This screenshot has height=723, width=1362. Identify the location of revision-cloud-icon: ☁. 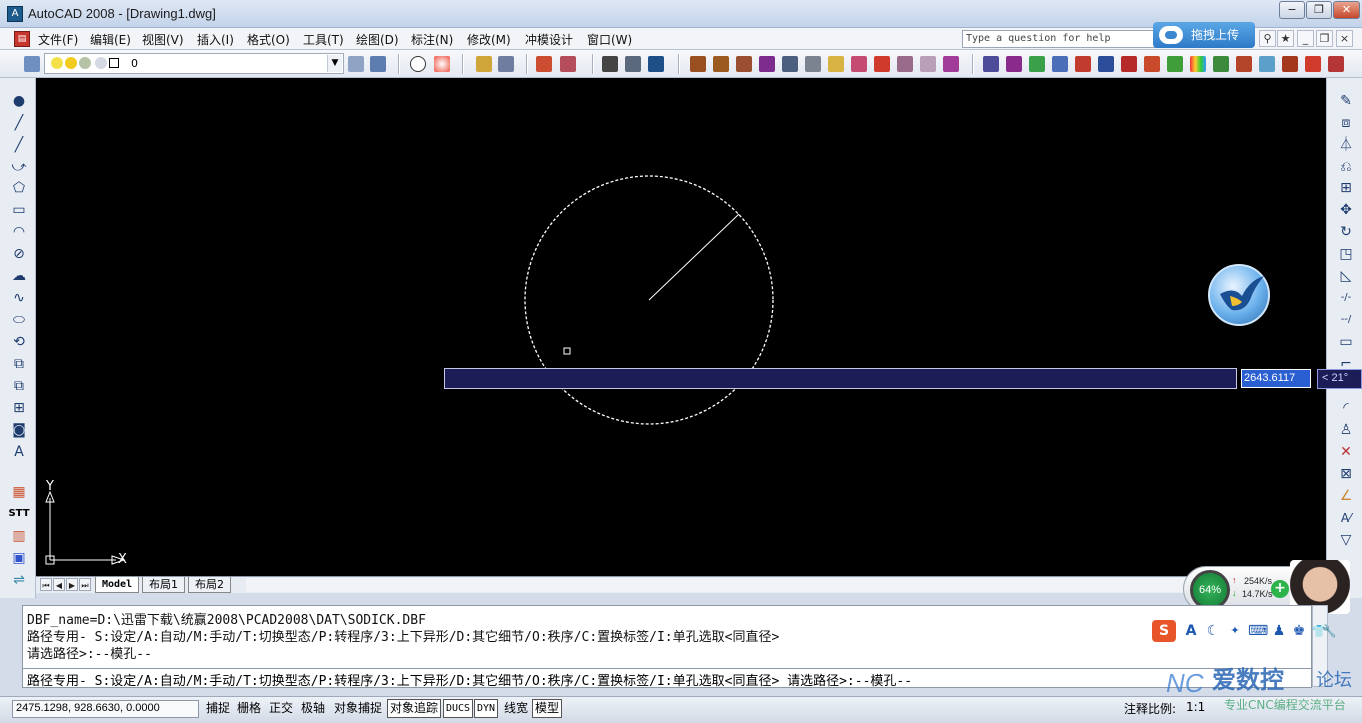
(19, 276).